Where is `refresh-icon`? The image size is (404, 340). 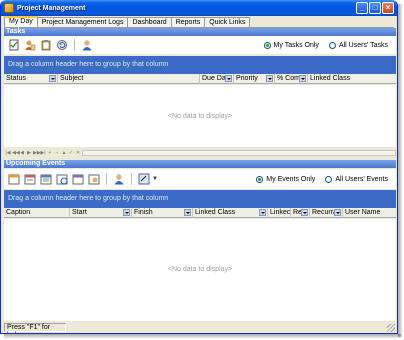 refresh-icon is located at coordinates (62, 45).